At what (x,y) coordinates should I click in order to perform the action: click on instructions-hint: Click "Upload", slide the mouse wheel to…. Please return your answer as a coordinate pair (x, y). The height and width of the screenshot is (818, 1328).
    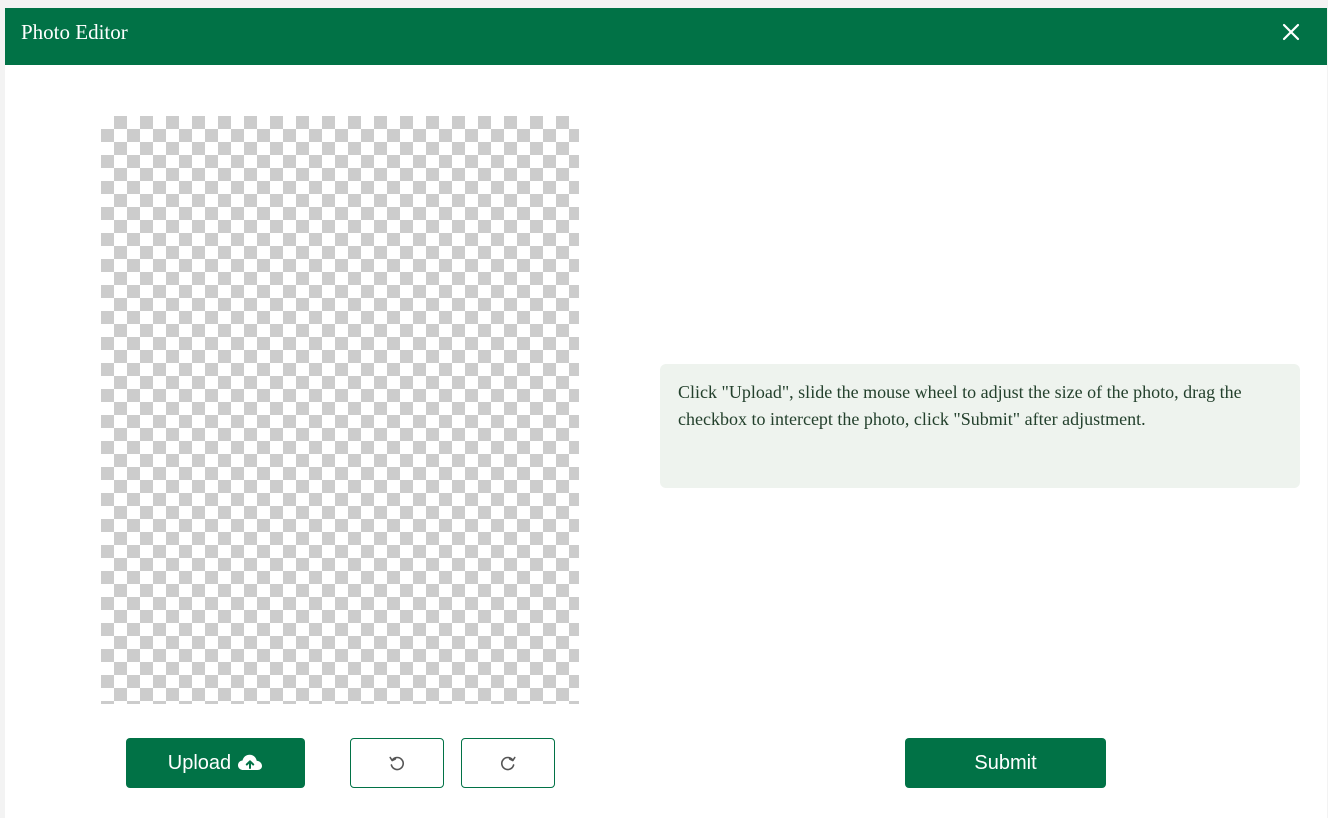
    Looking at the image, I should click on (980, 426).